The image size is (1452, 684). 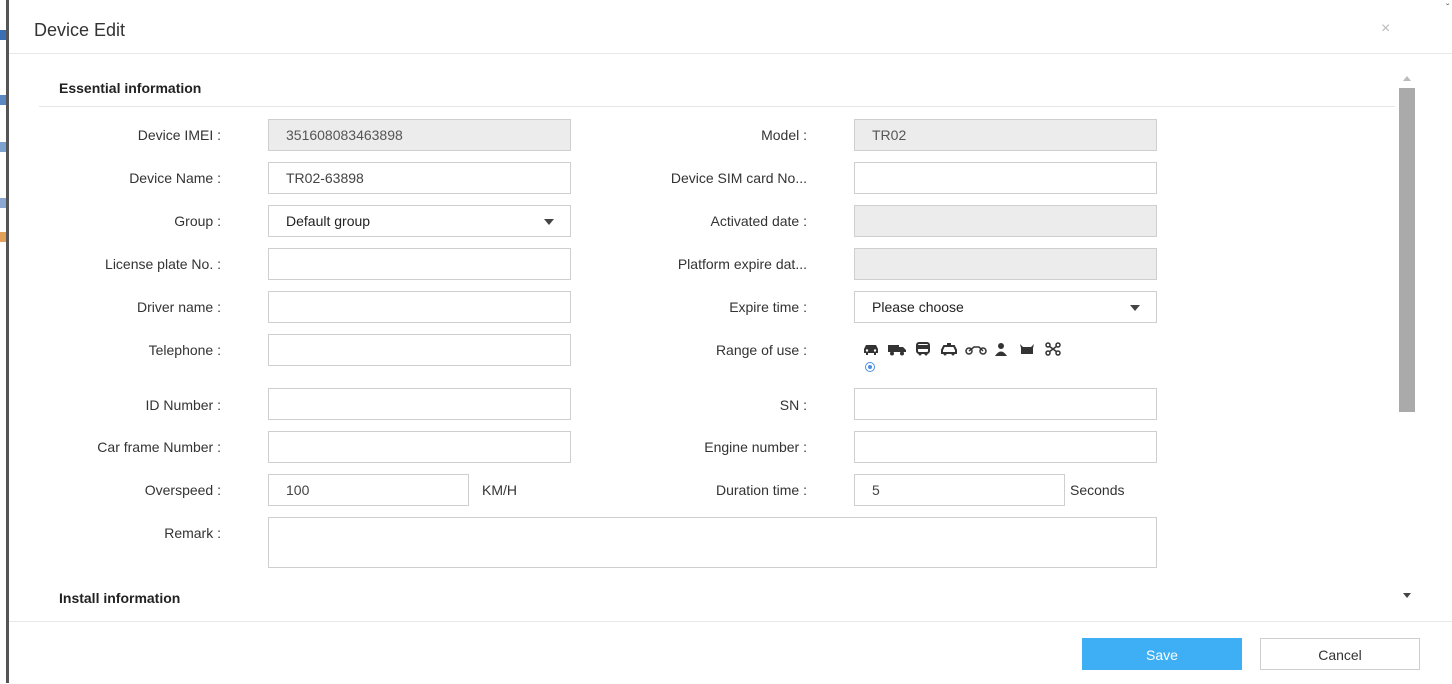 I want to click on driver-name-label: Driver name :, so click(x=178, y=307).